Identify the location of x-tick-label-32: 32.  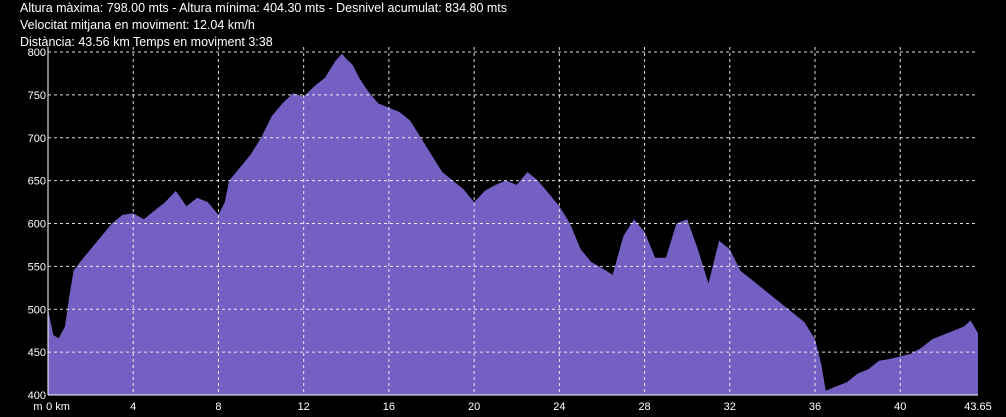
(730, 407).